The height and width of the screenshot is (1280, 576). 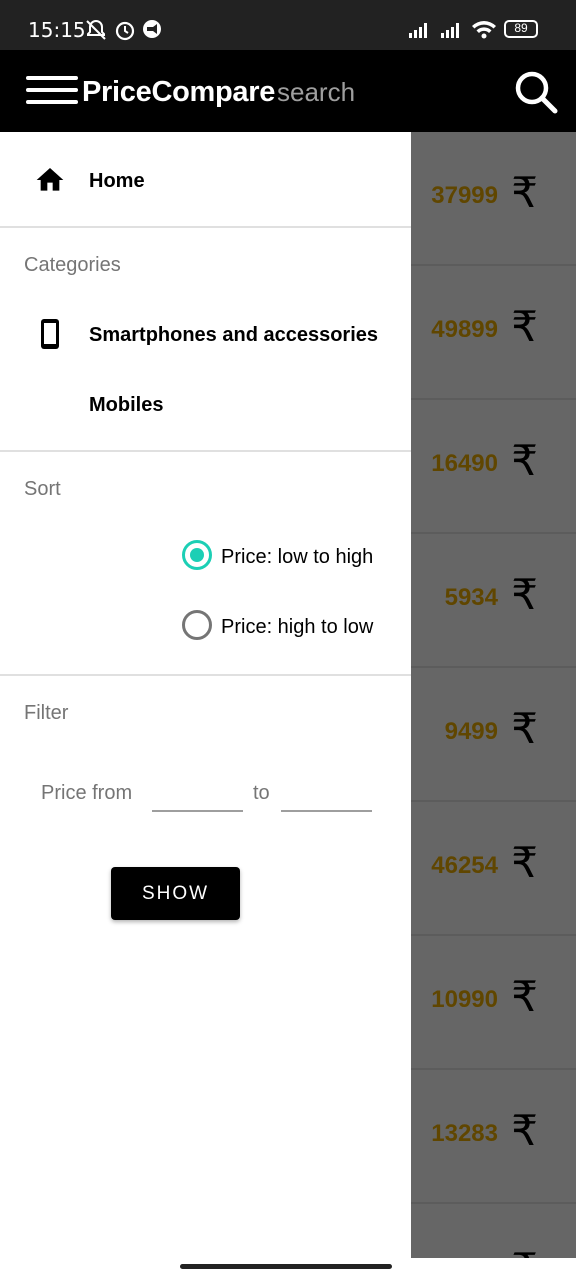 What do you see at coordinates (205, 180) in the screenshot?
I see `drawer-item-home: Home` at bounding box center [205, 180].